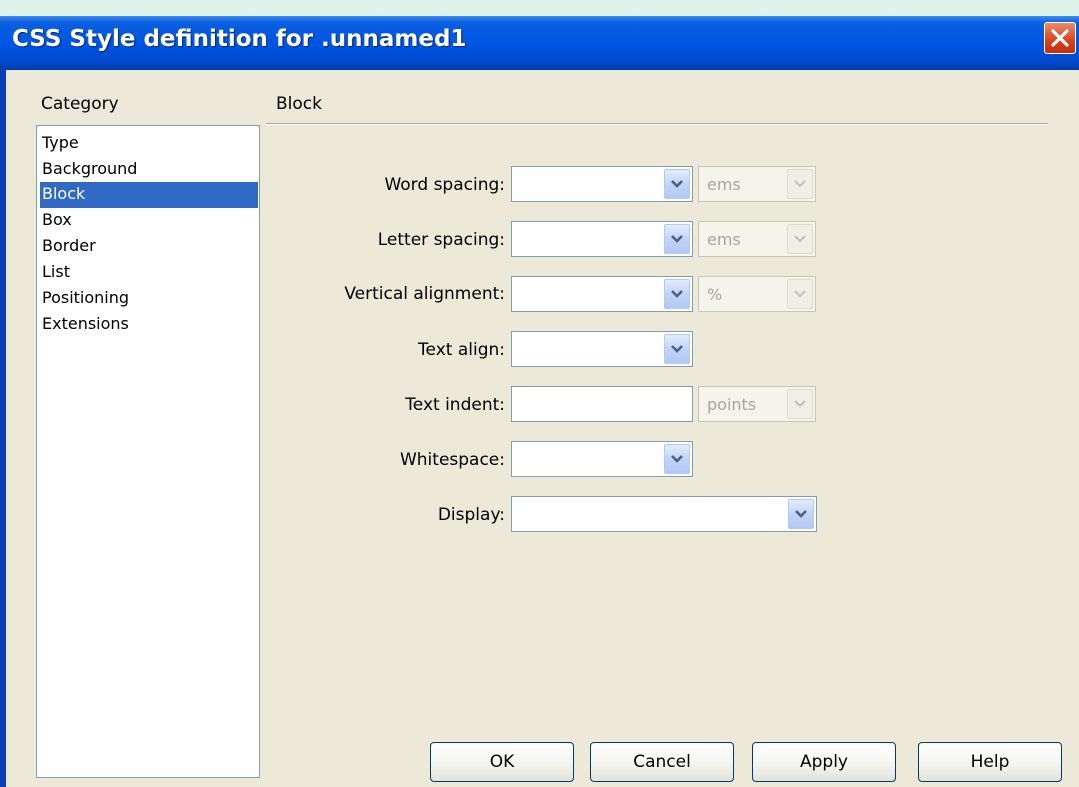 This screenshot has width=1079, height=787. I want to click on cancel-button: Cancel, so click(662, 762).